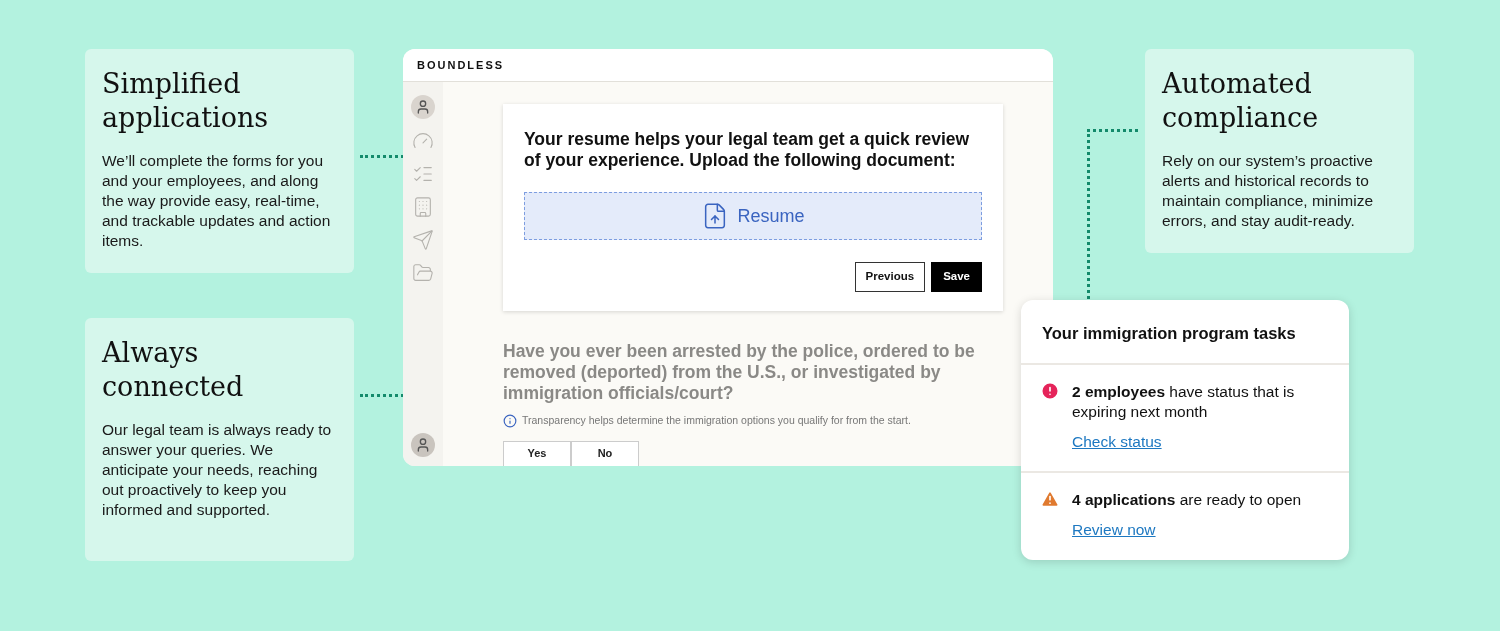 This screenshot has height=631, width=1500. I want to click on task-link: Check status, so click(1117, 442).